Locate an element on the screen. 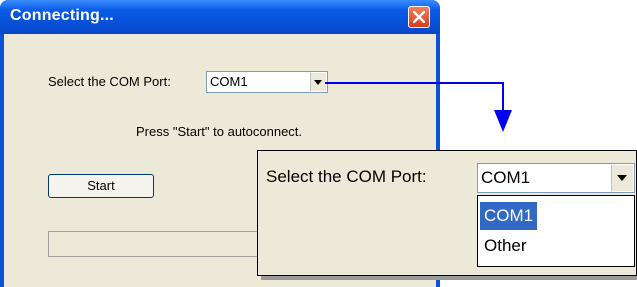 The height and width of the screenshot is (287, 637). callout-dropdown-button is located at coordinates (622, 178).